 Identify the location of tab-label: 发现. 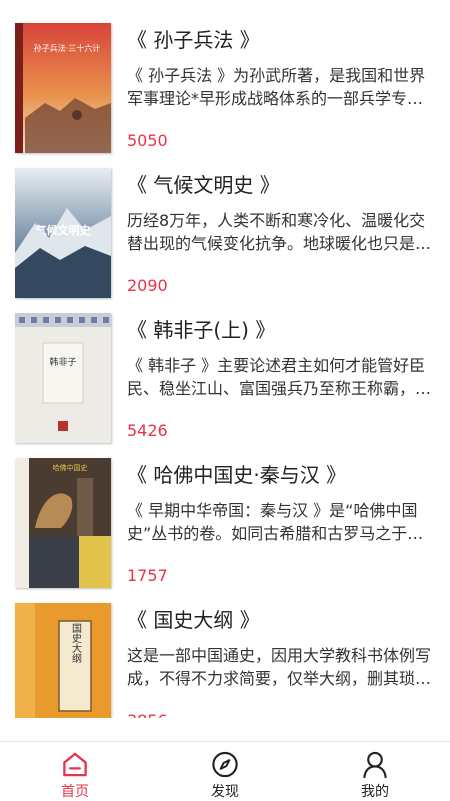
(225, 792).